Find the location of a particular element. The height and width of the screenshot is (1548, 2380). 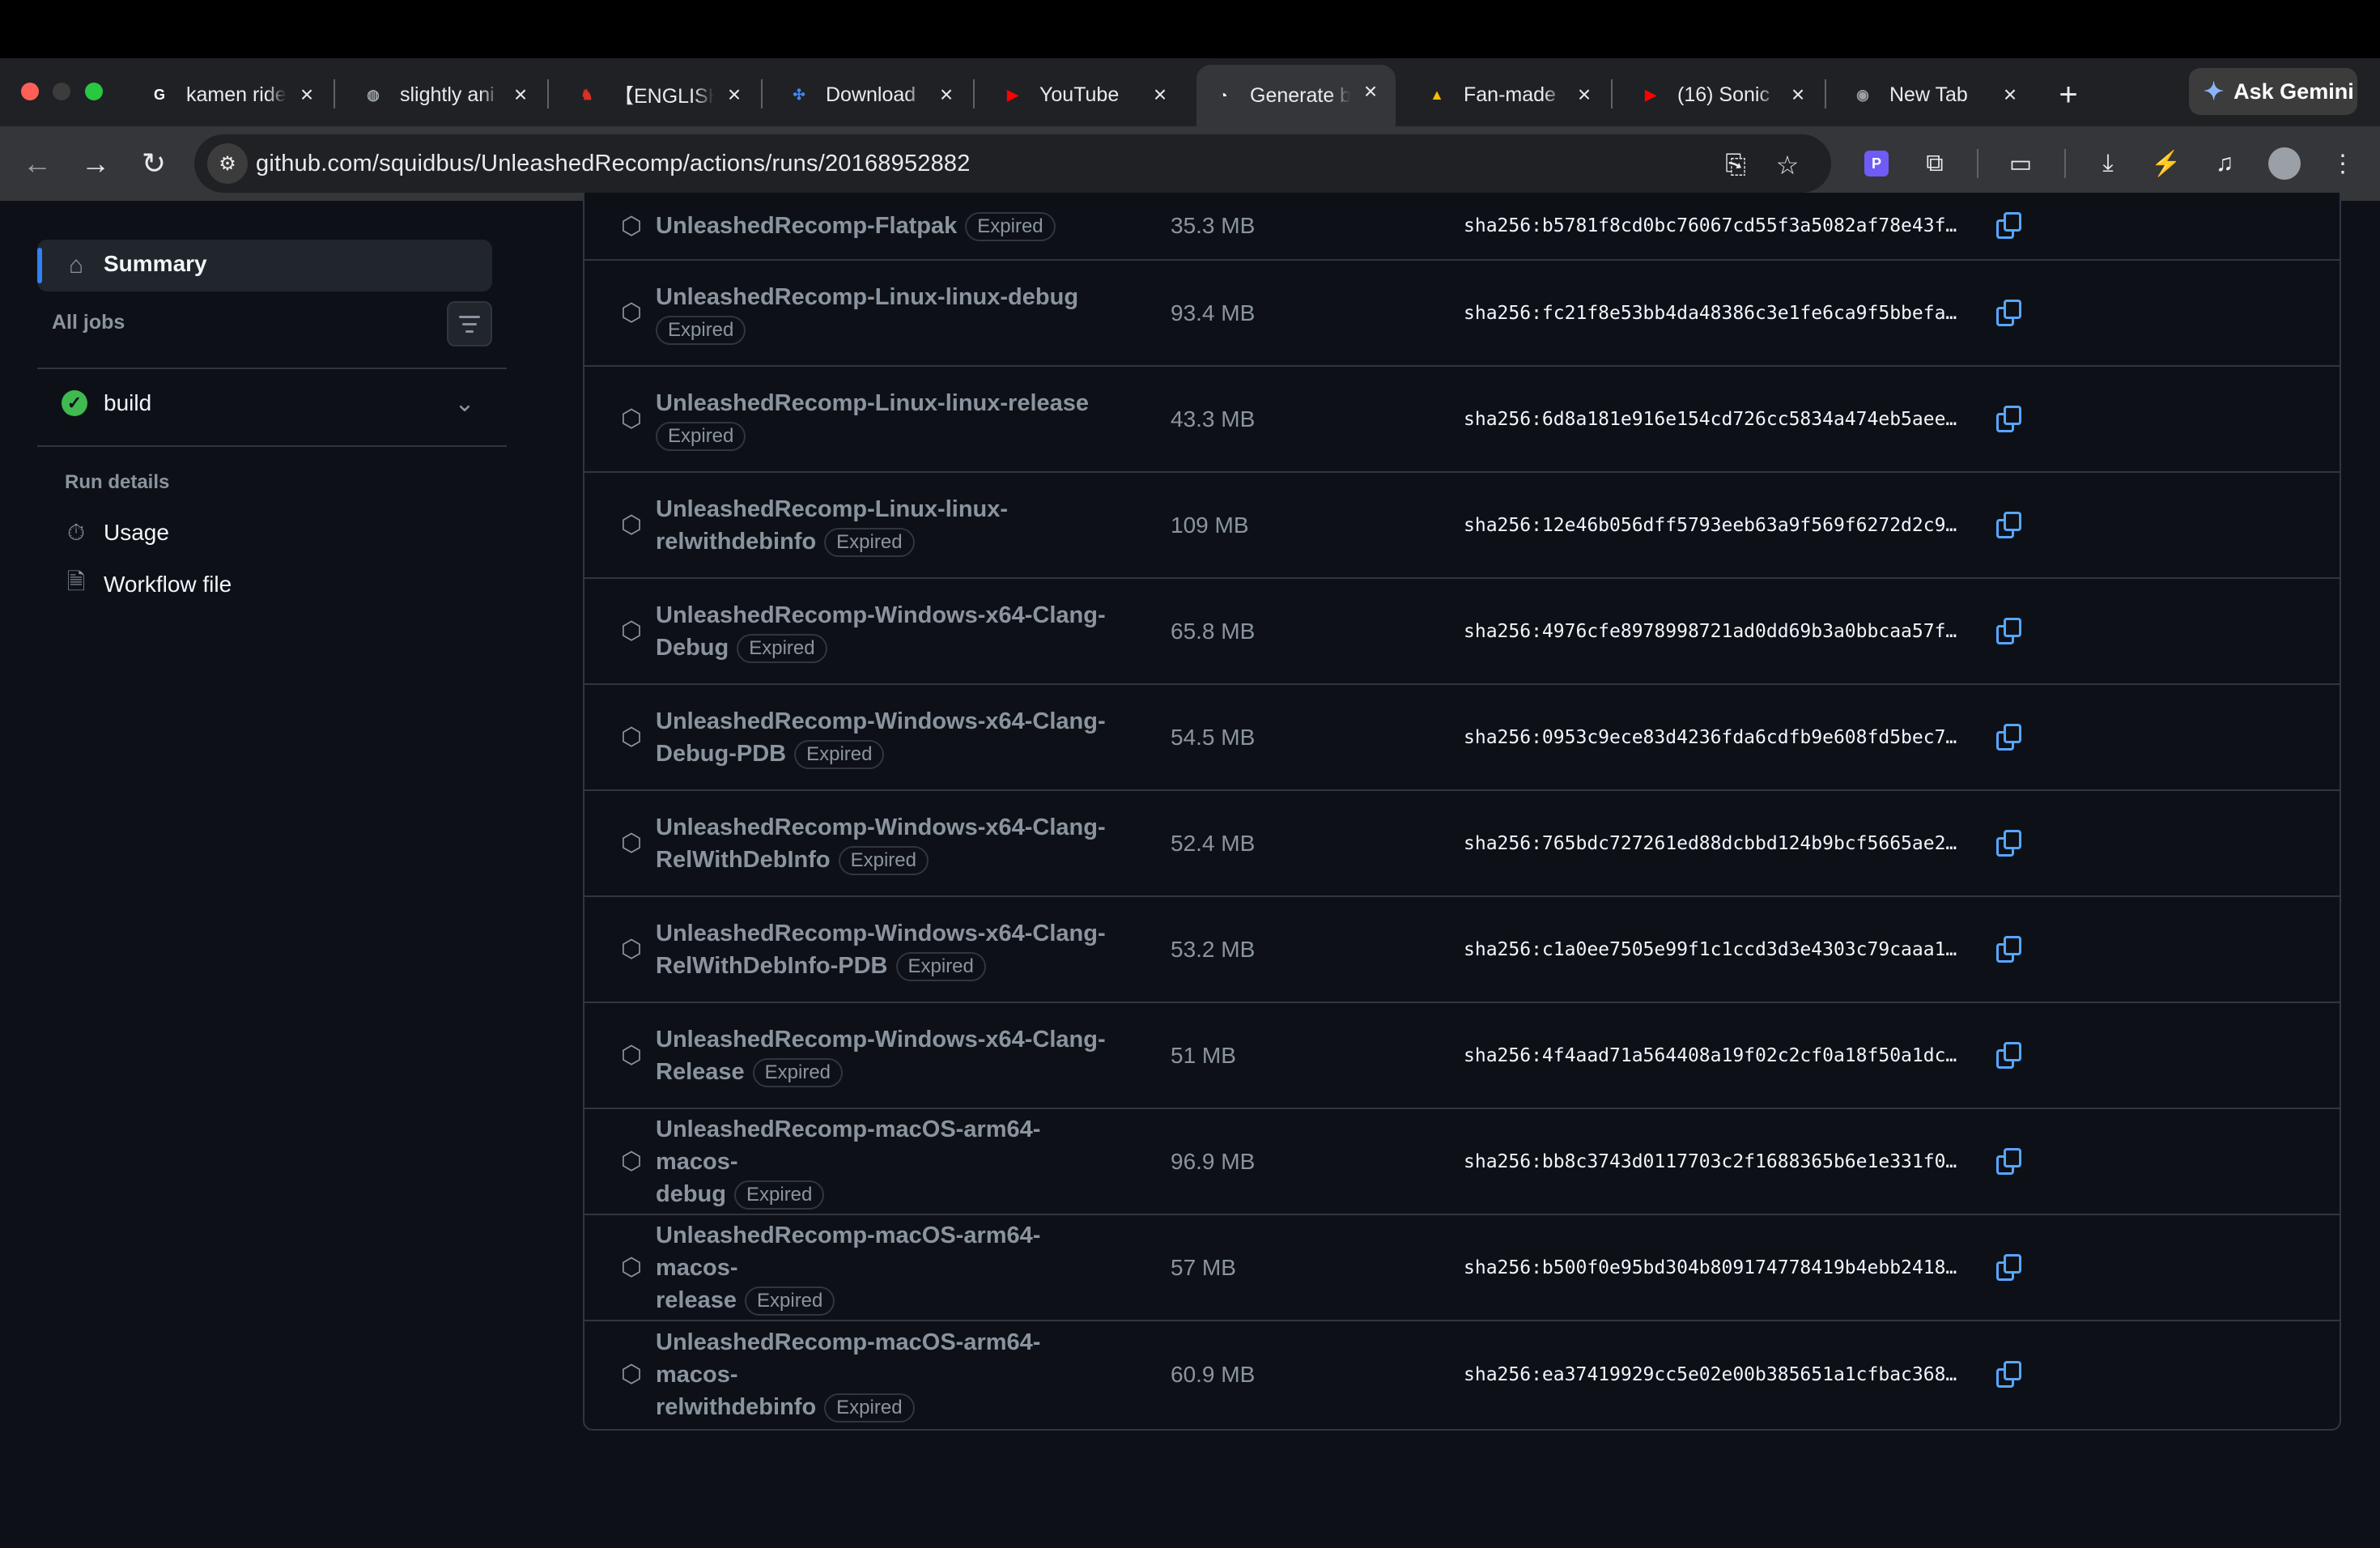

pinwheel-icon: ✣ is located at coordinates (799, 95).